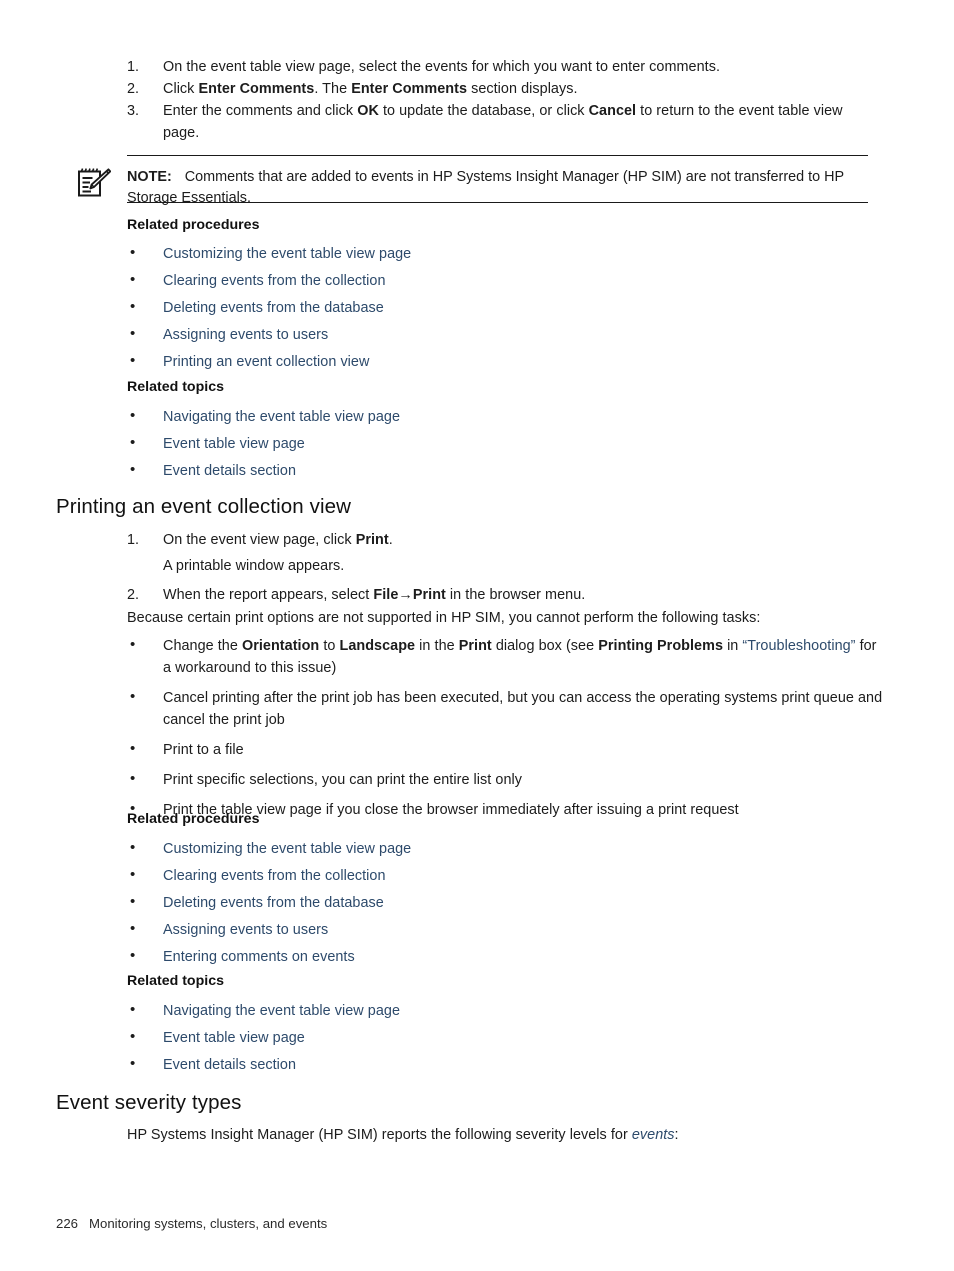  I want to click on link: Entering comments on events, so click(259, 957).